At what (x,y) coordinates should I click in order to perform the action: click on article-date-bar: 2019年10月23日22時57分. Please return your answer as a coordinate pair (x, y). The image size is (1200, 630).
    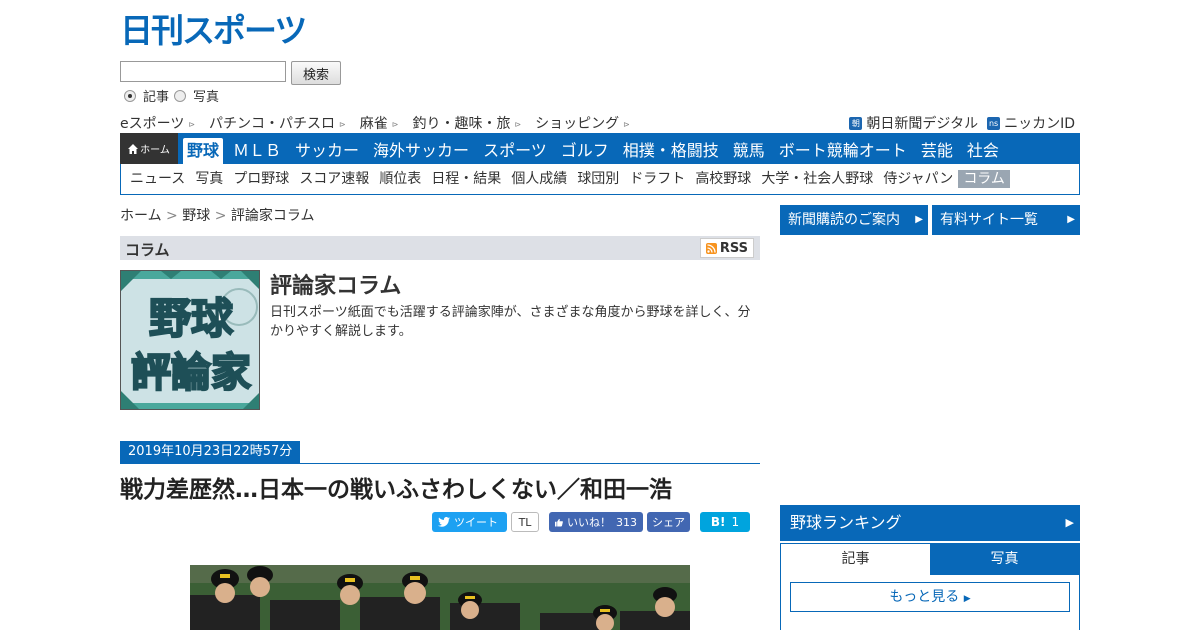
    Looking at the image, I should click on (440, 452).